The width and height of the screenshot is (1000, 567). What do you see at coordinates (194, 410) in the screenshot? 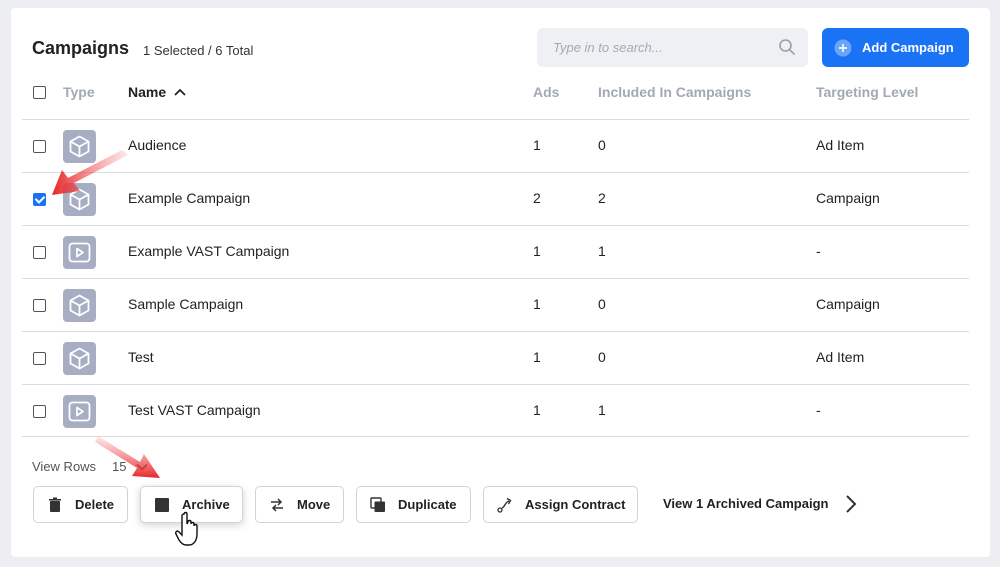
I see `row-name: Test VAST Campaign` at bounding box center [194, 410].